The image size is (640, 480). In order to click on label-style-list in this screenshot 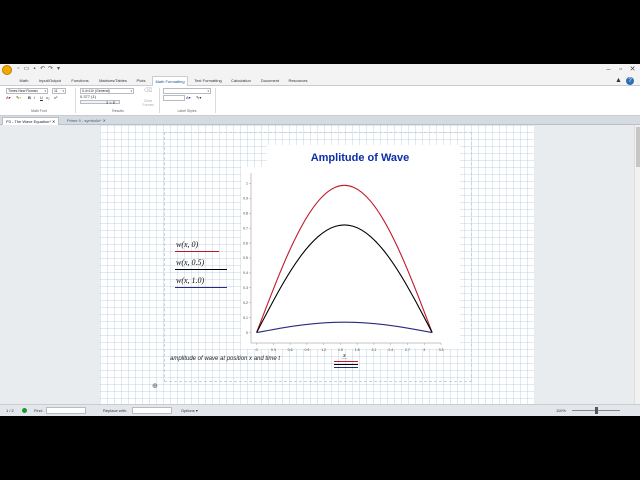, I will do `click(174, 98)`.